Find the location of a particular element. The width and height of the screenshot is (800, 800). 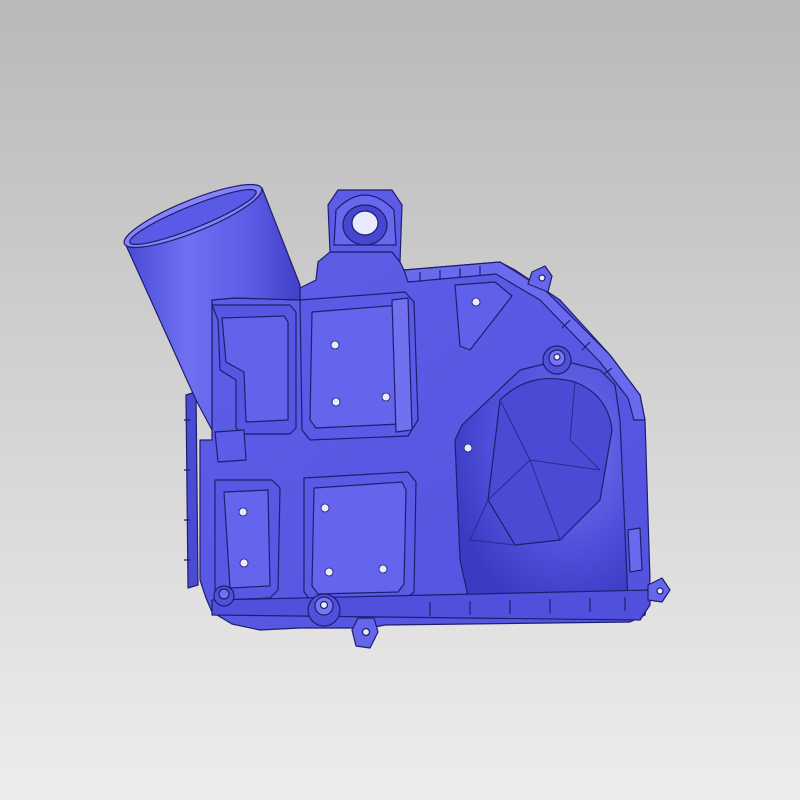

left-upper-tab is located at coordinates (230, 446).